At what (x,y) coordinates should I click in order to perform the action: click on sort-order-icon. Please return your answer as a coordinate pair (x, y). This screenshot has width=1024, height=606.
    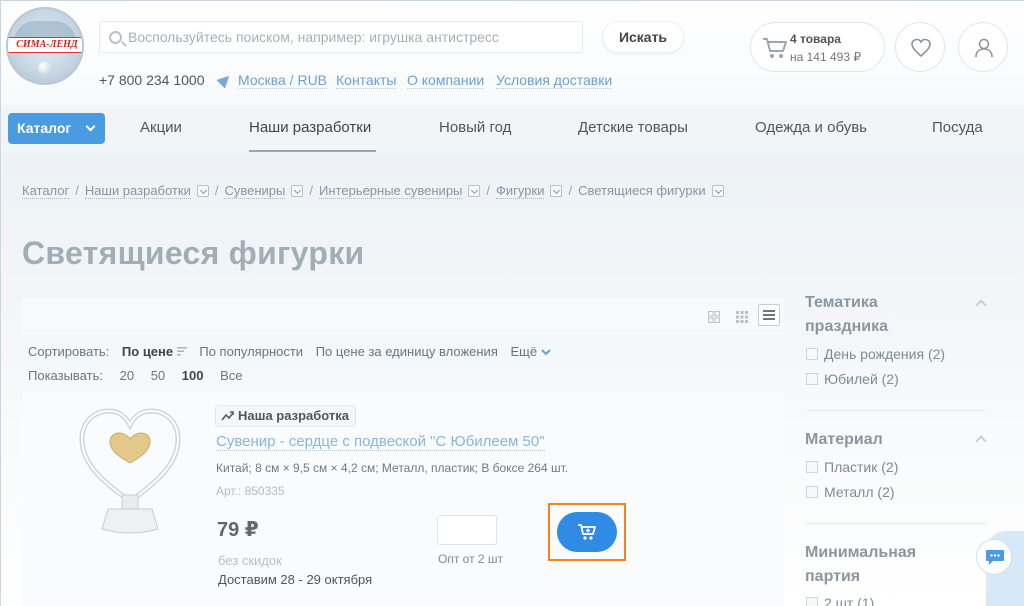
    Looking at the image, I should click on (181, 351).